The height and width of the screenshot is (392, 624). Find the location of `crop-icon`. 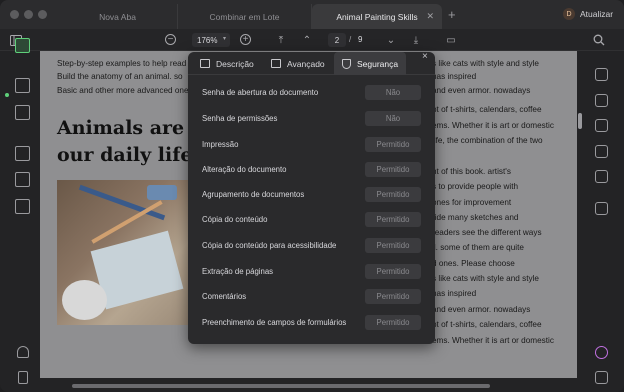

crop-icon is located at coordinates (22, 179).